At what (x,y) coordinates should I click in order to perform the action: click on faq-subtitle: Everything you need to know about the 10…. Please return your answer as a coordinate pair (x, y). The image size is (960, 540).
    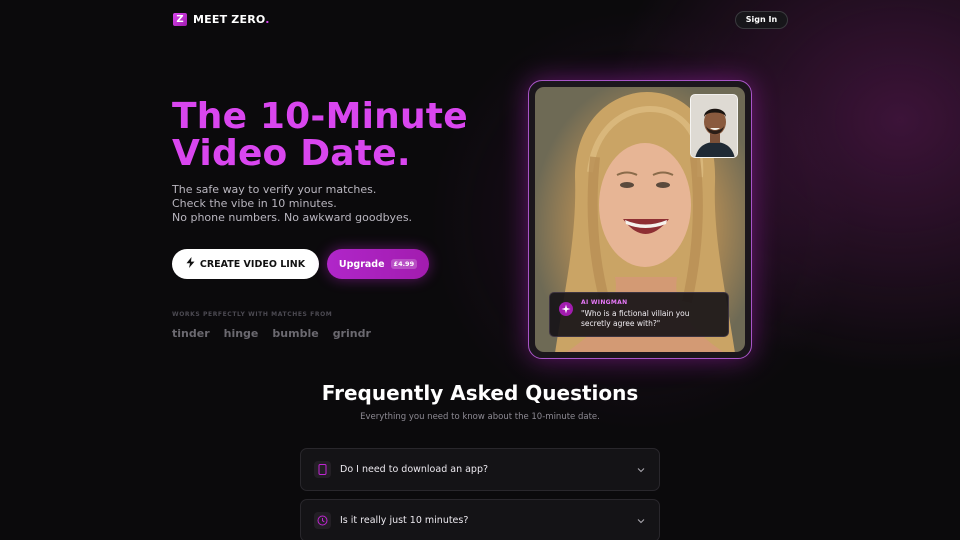
    Looking at the image, I should click on (480, 417).